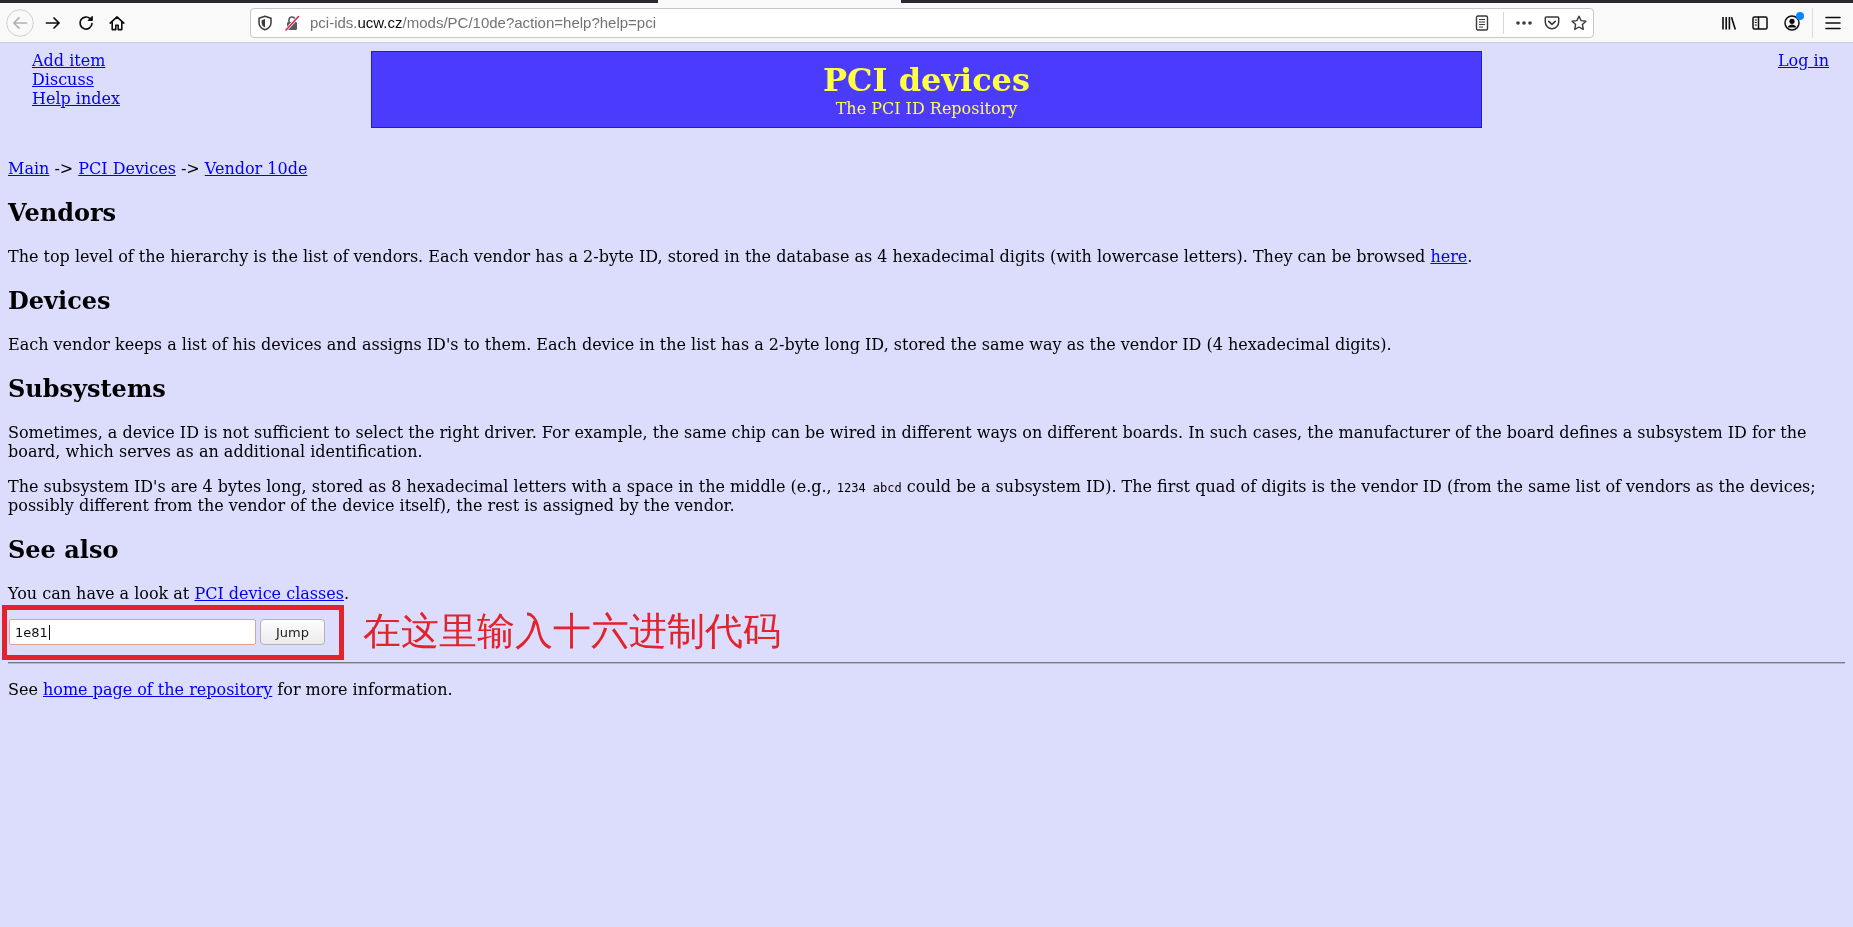 This screenshot has width=1853, height=927. I want to click on jump-button: Jump, so click(292, 632).